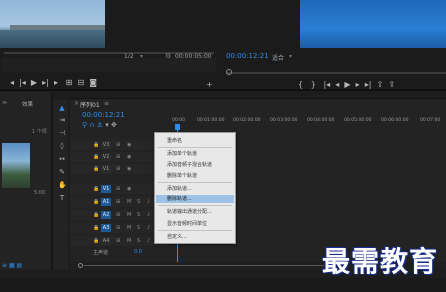 The image size is (446, 292). Describe the element at coordinates (174, 141) in the screenshot. I see `menu-item-rename: 重命名` at that location.